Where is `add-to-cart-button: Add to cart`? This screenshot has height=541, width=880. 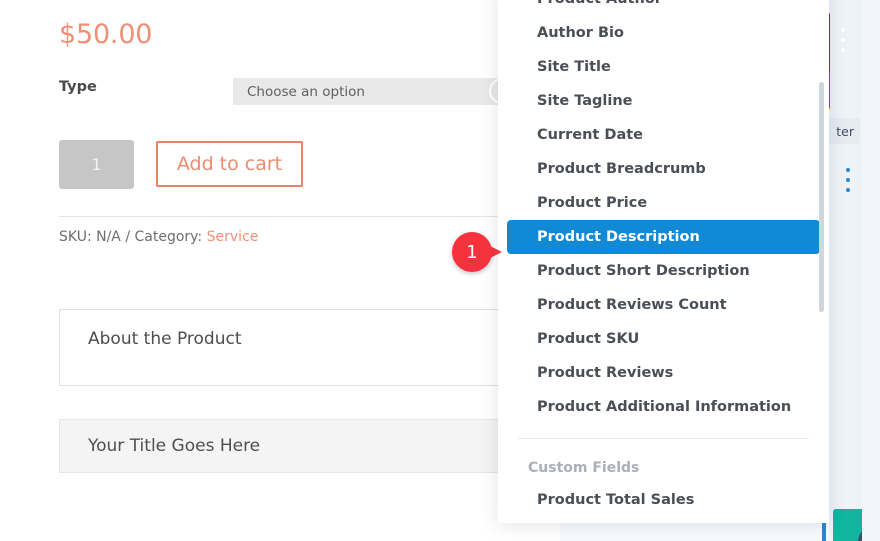
add-to-cart-button: Add to cart is located at coordinates (229, 164).